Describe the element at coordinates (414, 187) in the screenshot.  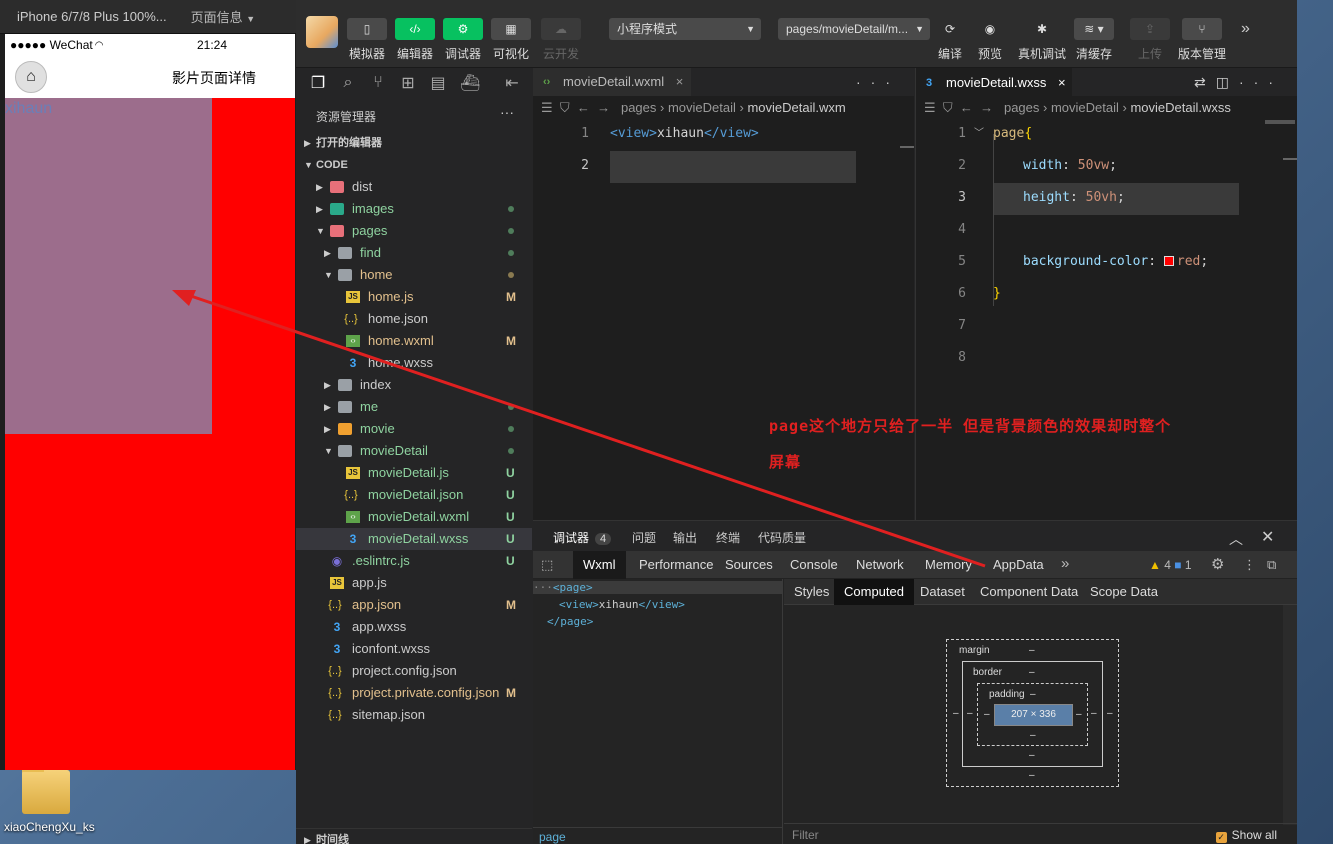
I see `tree-item-dist: ▶ dist` at that location.